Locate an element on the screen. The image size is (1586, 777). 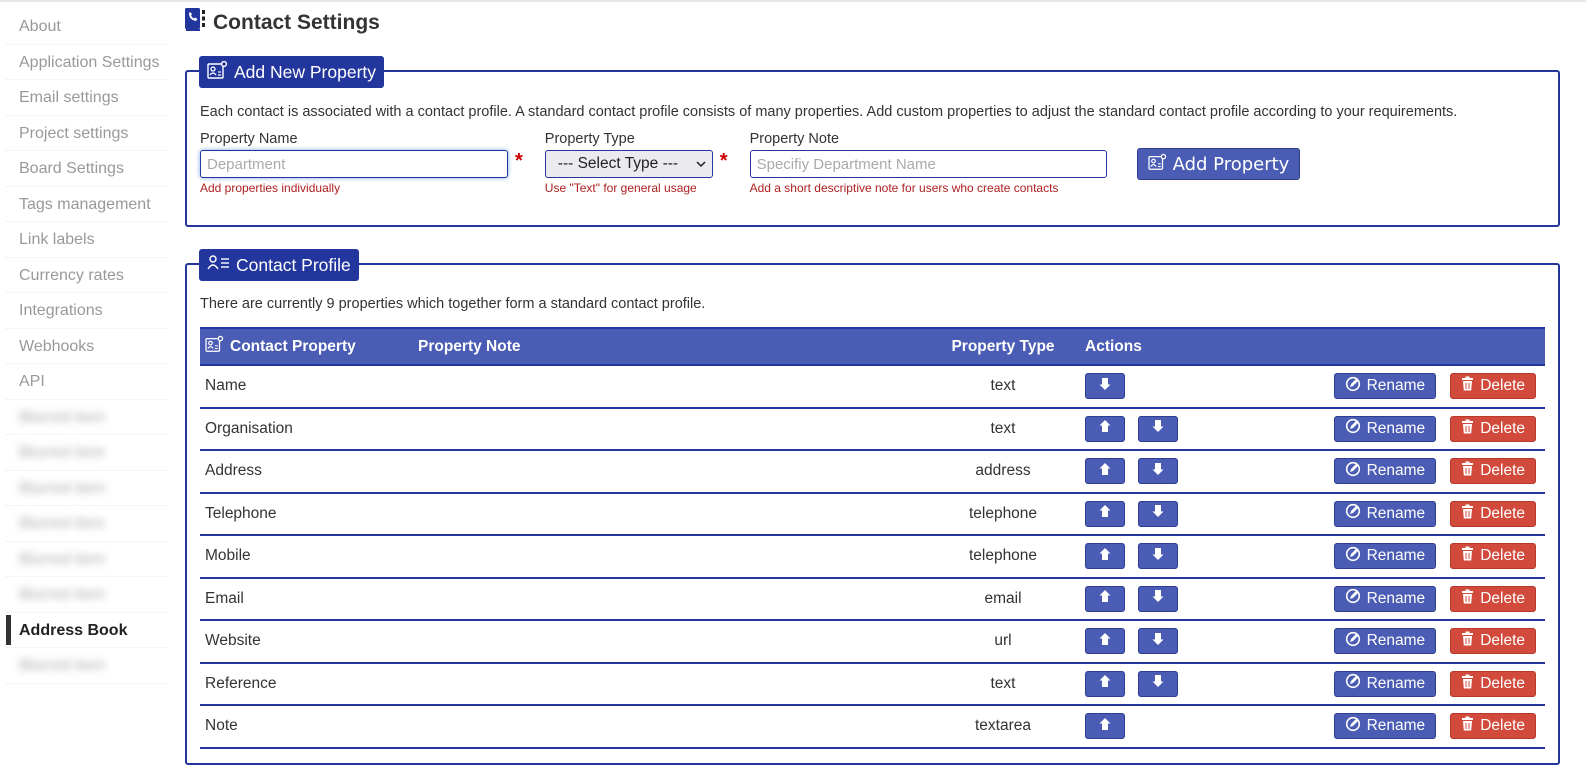
sidebar-item: Board Settings is located at coordinates (88, 169).